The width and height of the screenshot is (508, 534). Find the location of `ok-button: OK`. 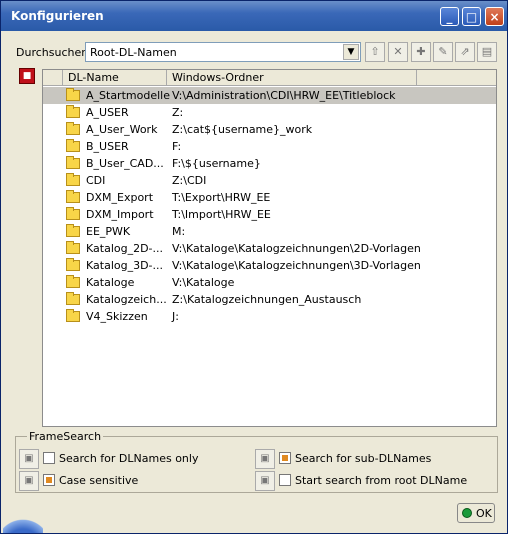

ok-button: OK is located at coordinates (476, 513).